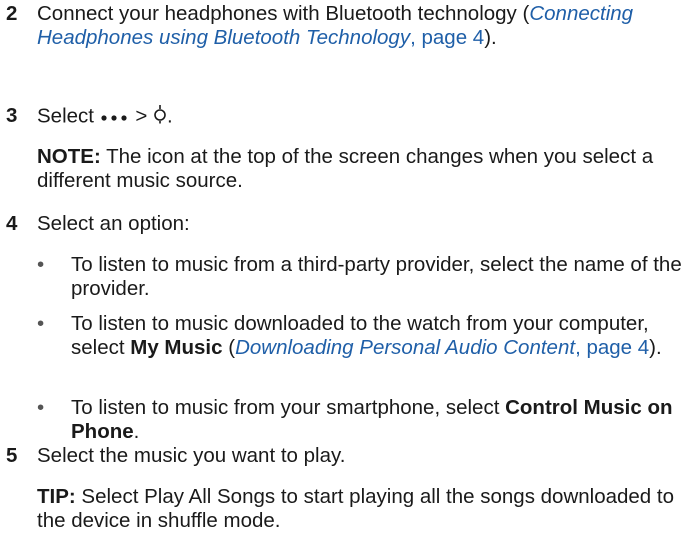 Image resolution: width=687 pixels, height=533 pixels. I want to click on step-number: 4, so click(12, 223).